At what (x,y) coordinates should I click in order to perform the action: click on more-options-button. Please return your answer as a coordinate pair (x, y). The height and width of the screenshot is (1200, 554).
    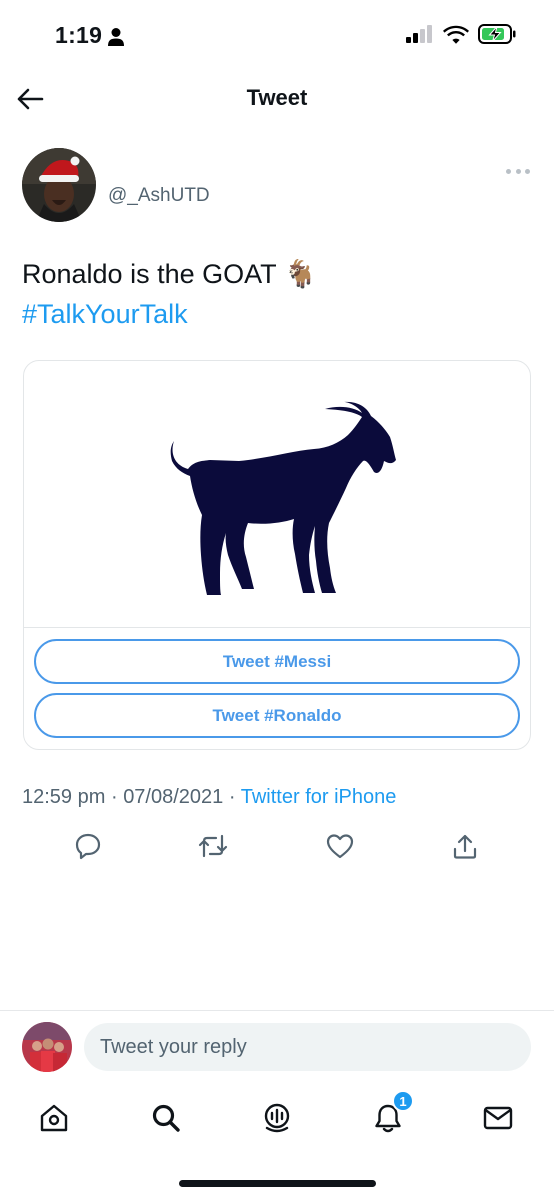
    Looking at the image, I should click on (518, 171).